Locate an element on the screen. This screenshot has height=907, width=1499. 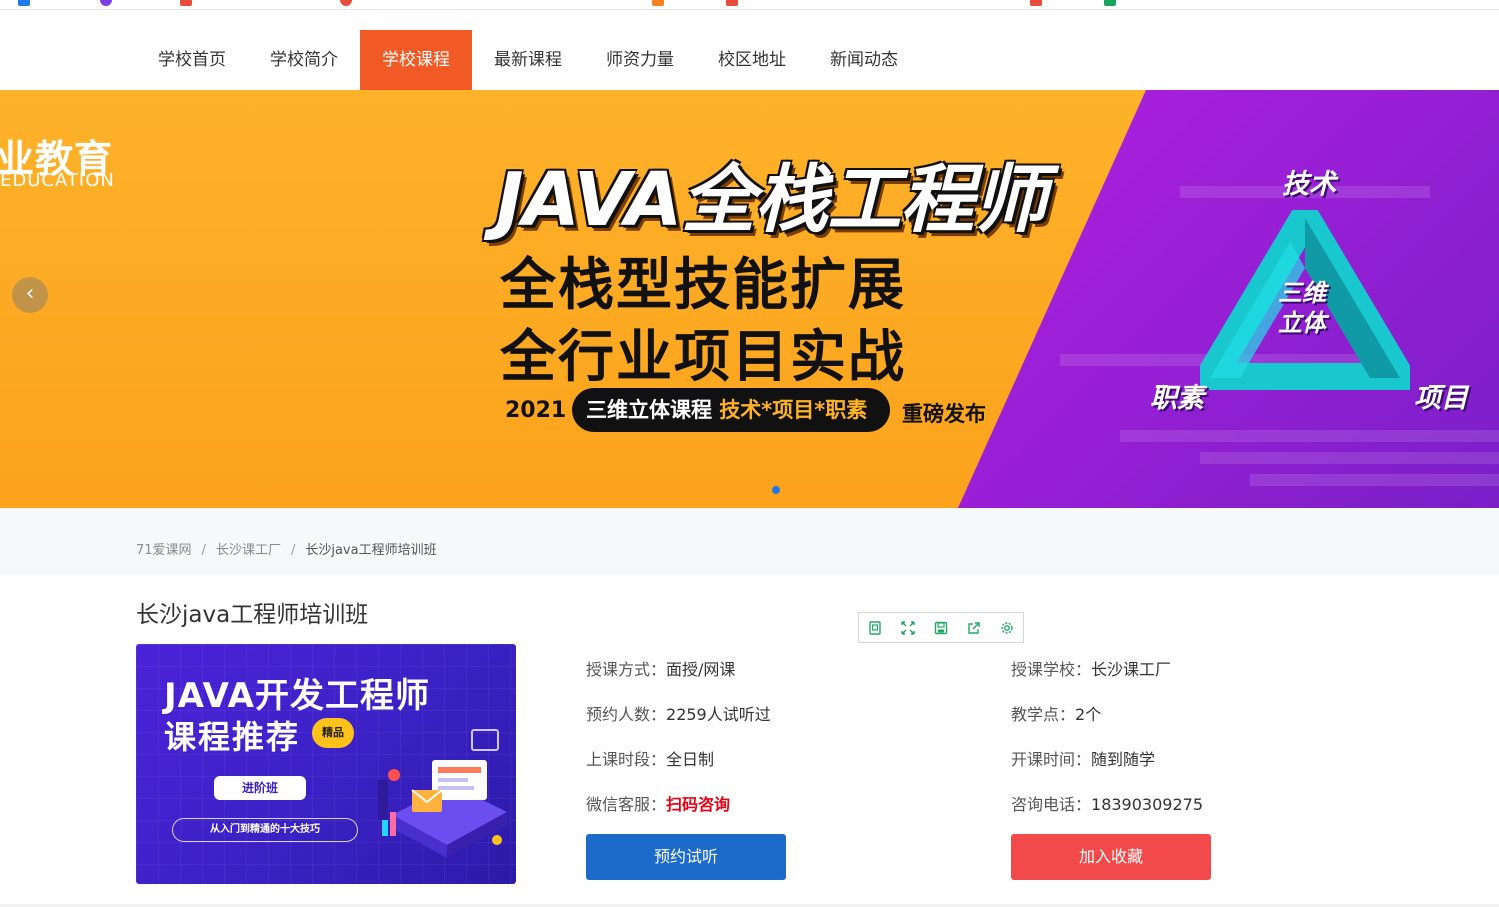
info-booking-count: 预约人数：2259人试听过 is located at coordinates (678, 713).